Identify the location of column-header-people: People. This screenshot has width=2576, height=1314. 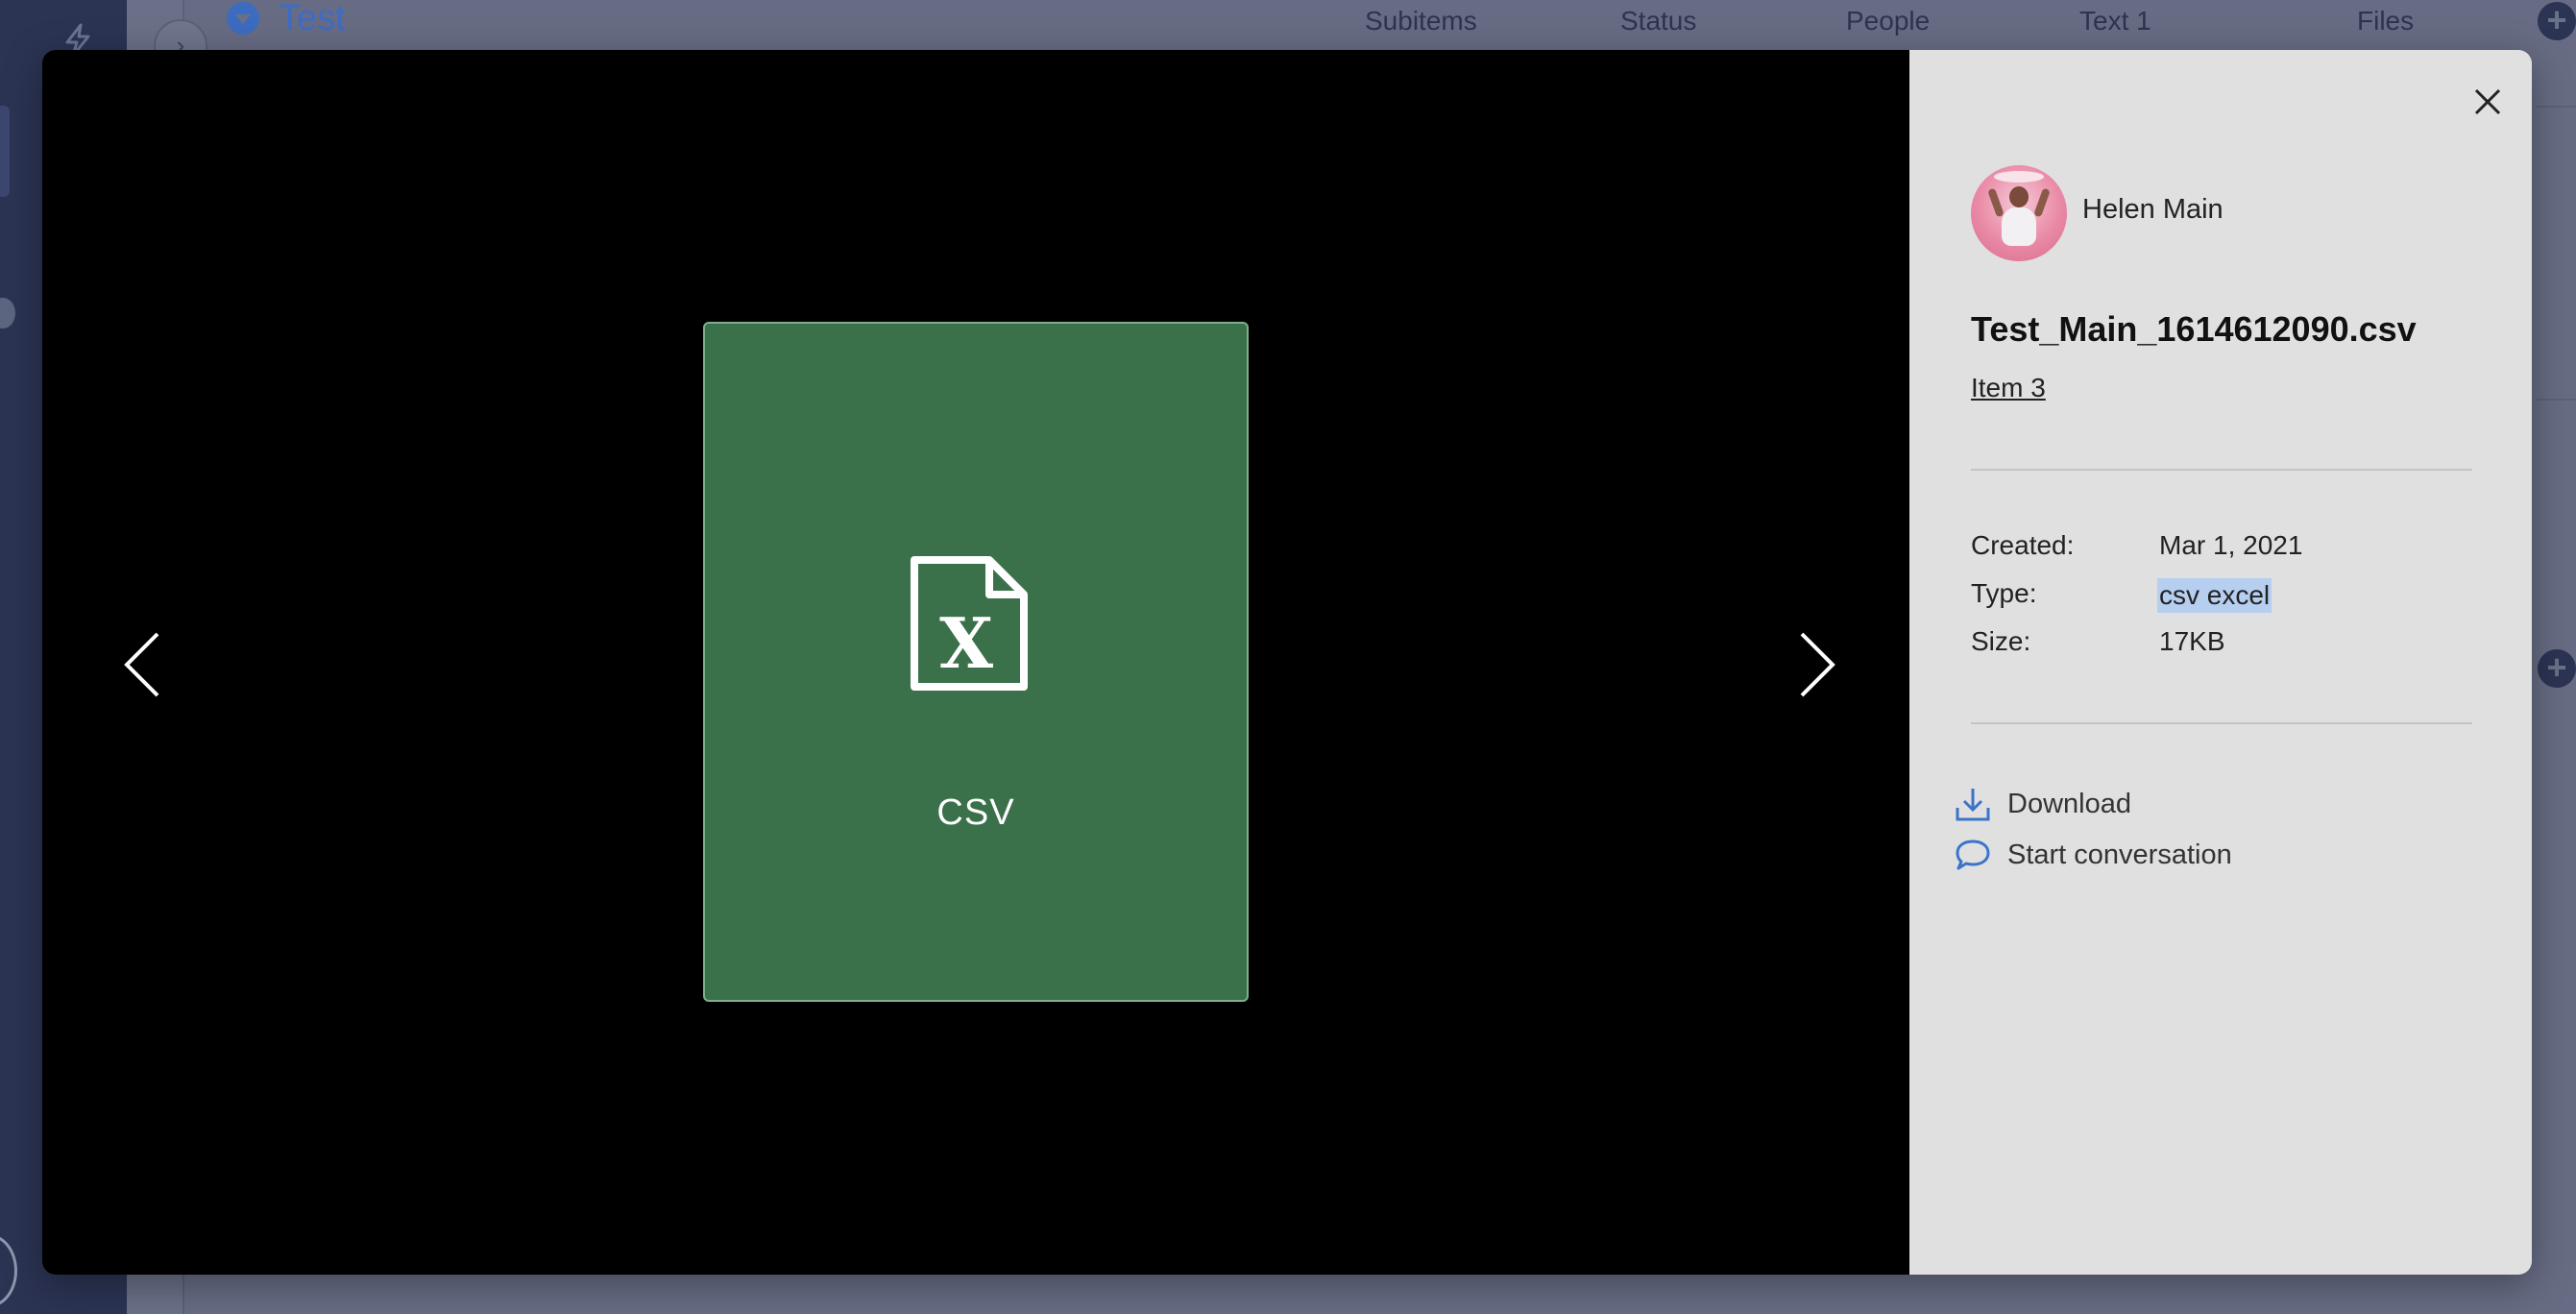
(1888, 21).